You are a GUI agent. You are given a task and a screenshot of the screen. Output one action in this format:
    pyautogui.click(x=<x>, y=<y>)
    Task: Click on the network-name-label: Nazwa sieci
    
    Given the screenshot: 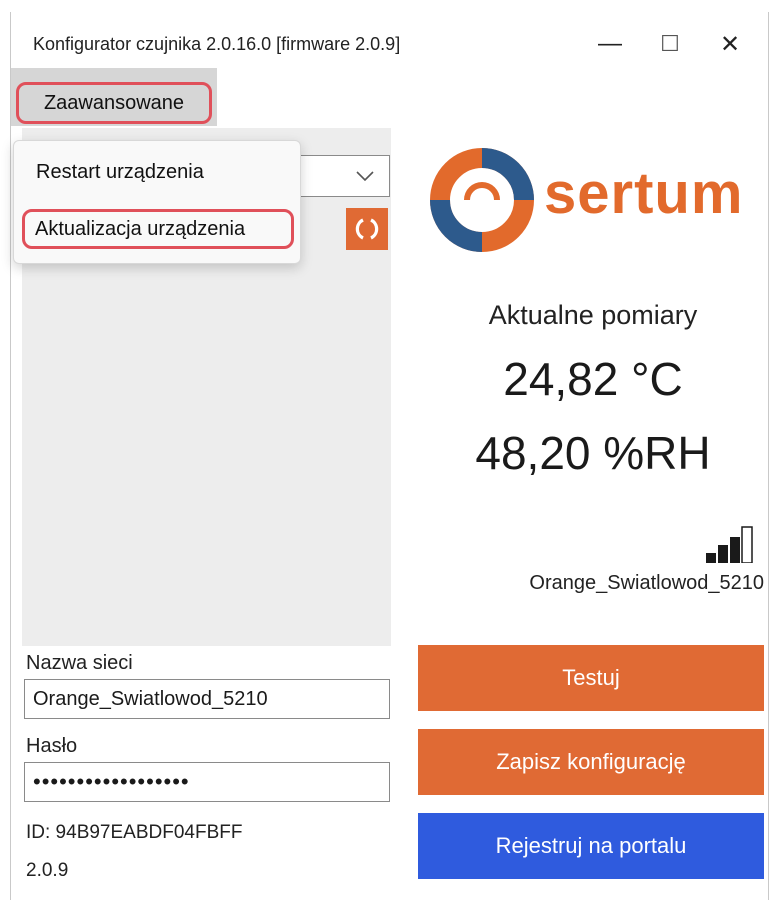 What is the action you would take?
    pyautogui.click(x=79, y=663)
    